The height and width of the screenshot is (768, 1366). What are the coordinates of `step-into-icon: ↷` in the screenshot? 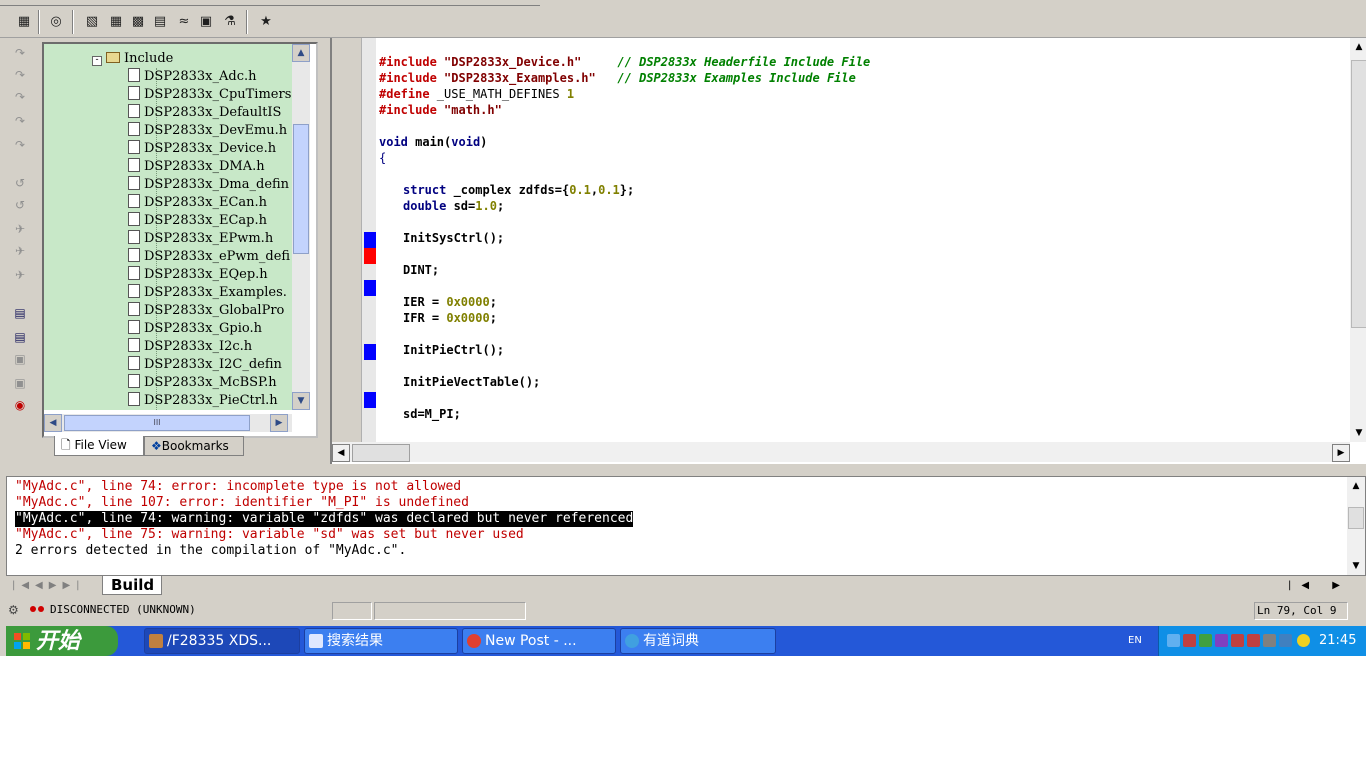 It's located at (20, 53).